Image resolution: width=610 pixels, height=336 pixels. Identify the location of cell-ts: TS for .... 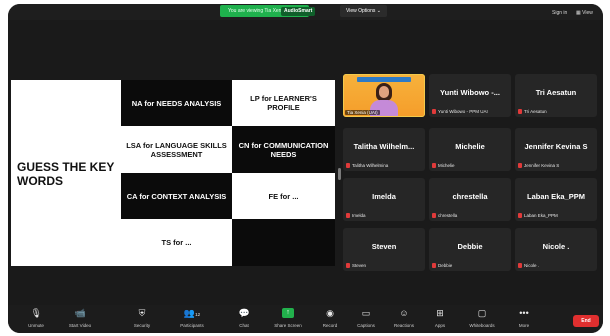
(176, 242).